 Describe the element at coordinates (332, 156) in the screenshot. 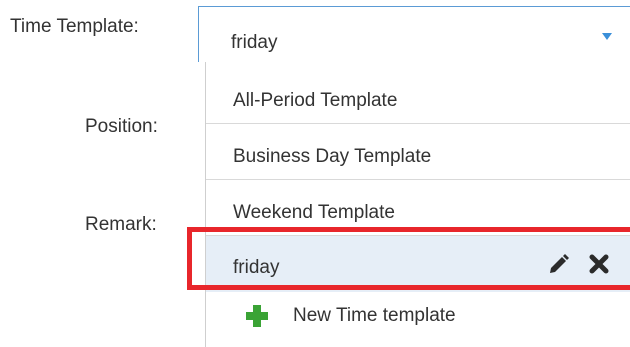

I see `option-label: Business Day Template` at that location.